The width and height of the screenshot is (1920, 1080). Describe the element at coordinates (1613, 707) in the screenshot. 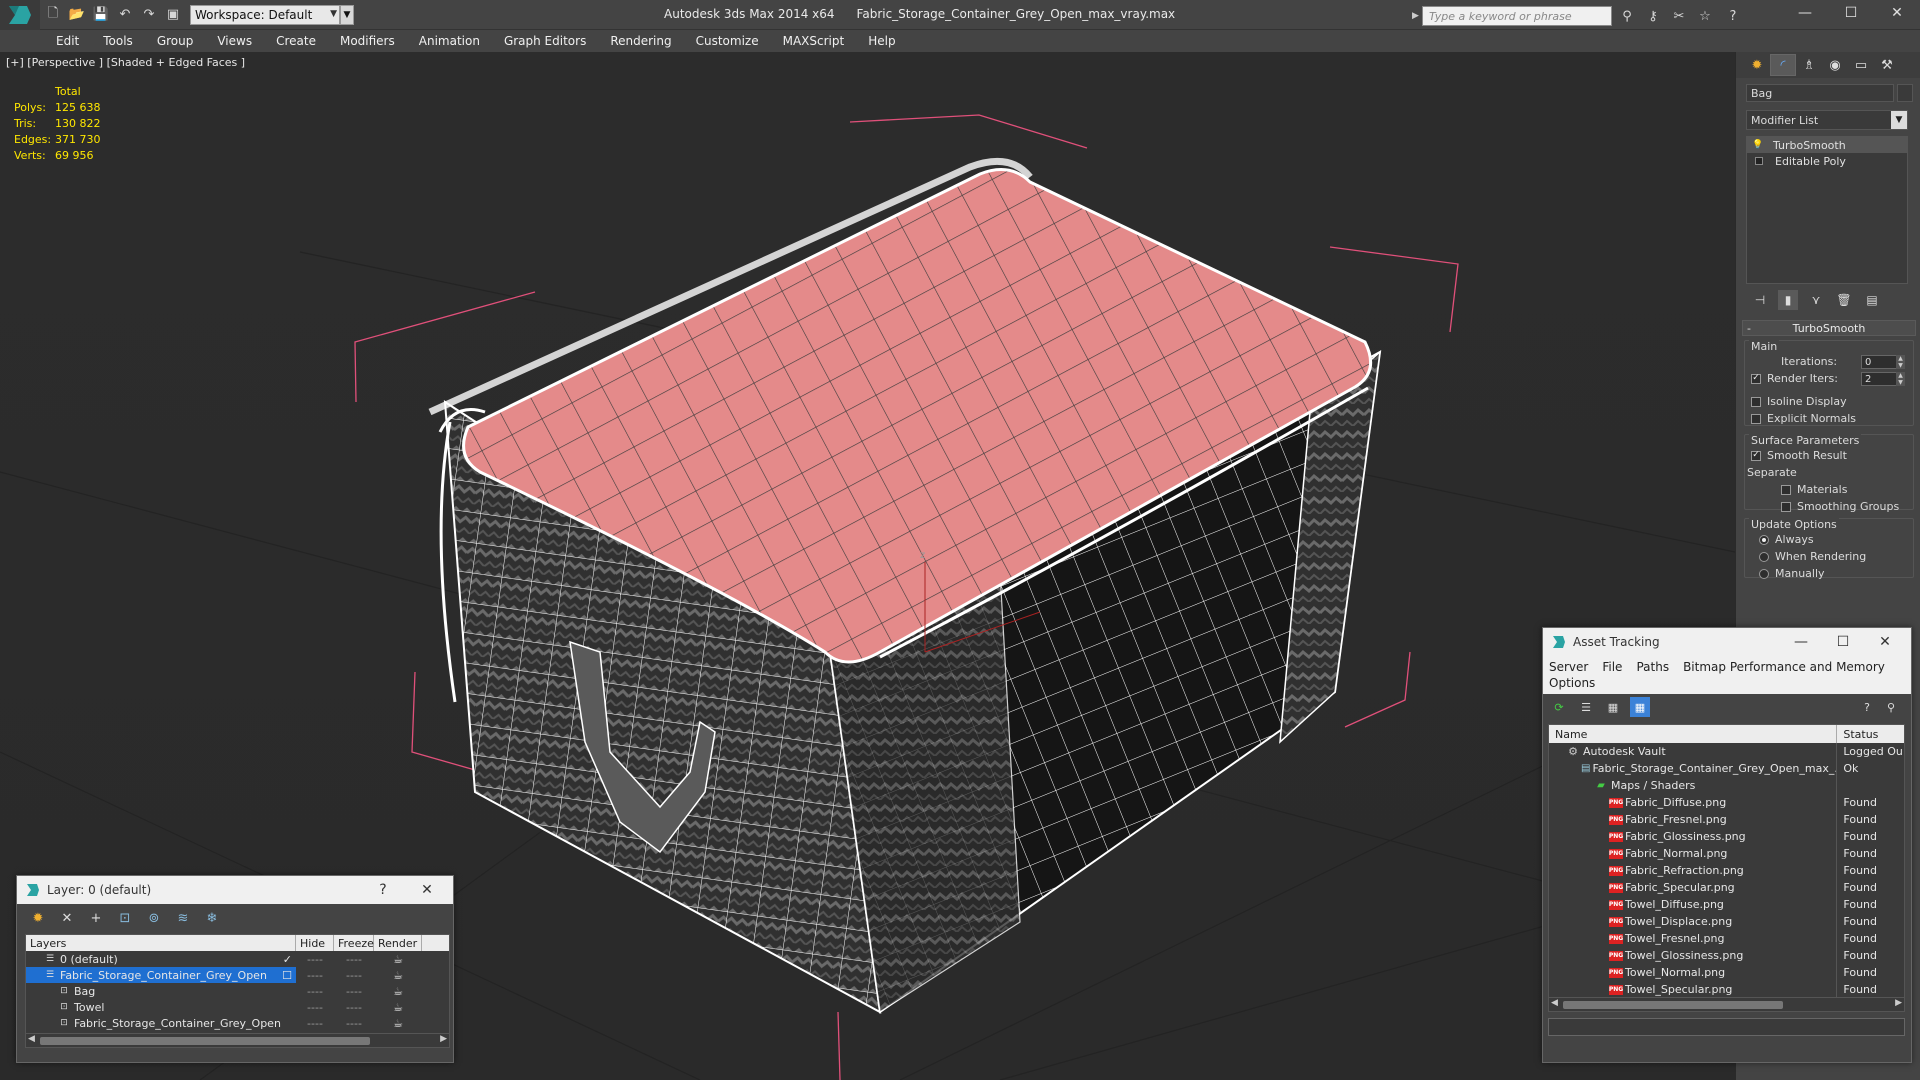

I see `thumbnail-view-icon: ▦` at that location.